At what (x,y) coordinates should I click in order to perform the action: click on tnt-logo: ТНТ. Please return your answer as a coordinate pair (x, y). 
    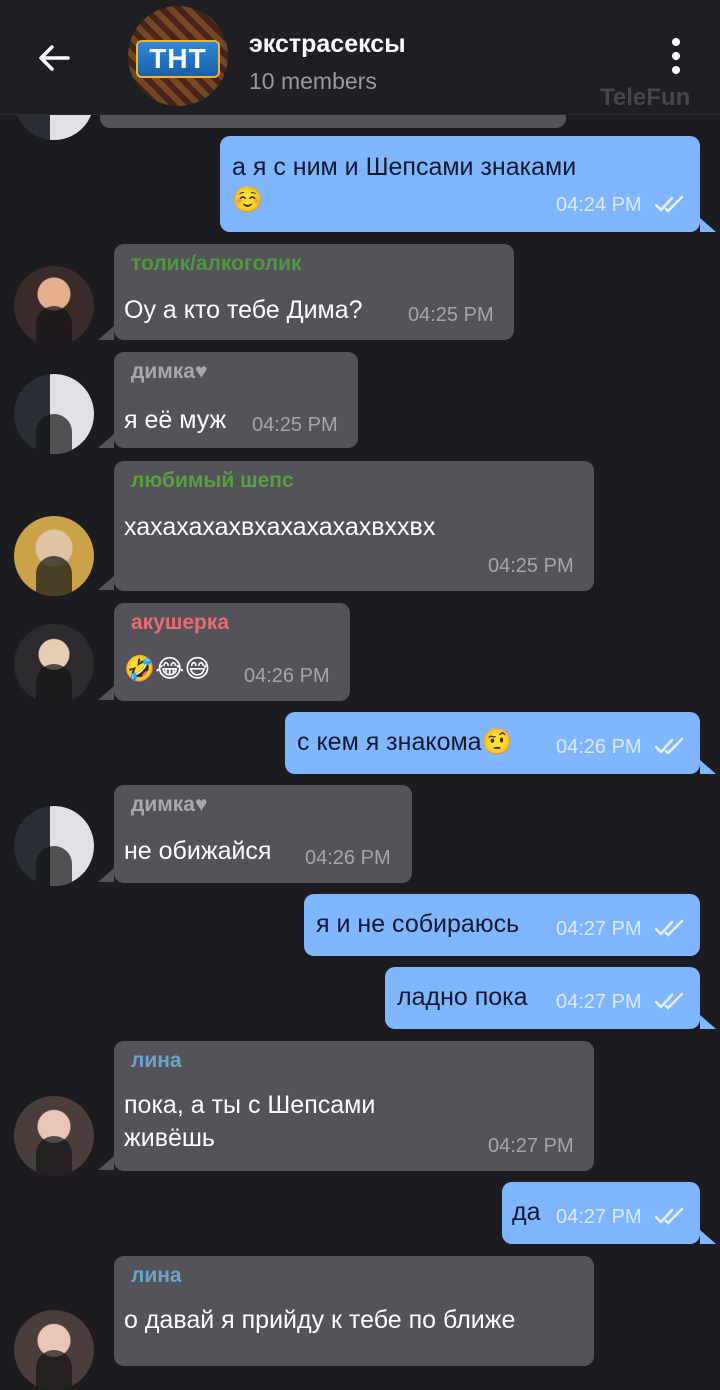
    Looking at the image, I should click on (178, 59).